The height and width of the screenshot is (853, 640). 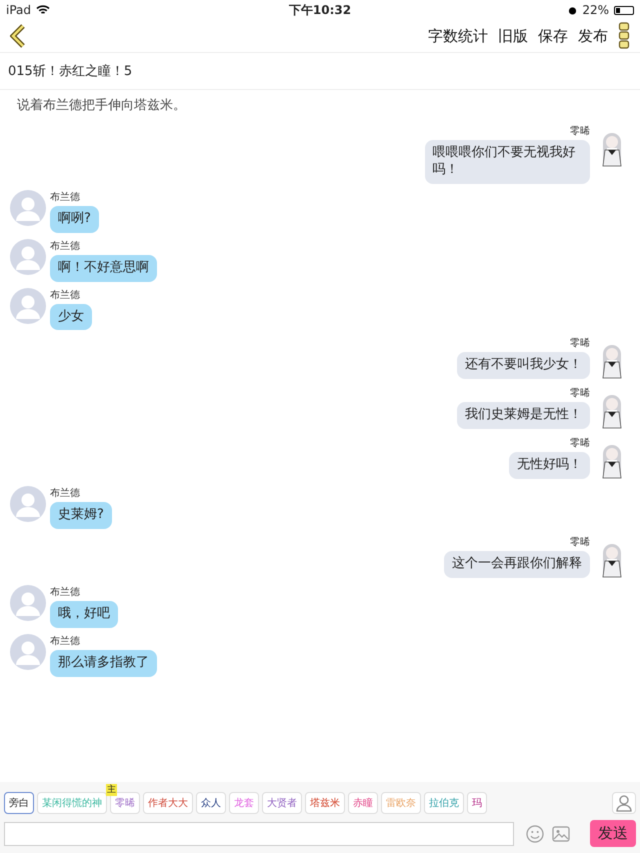 What do you see at coordinates (320, 10) in the screenshot?
I see `clock-time: 下午10:32` at bounding box center [320, 10].